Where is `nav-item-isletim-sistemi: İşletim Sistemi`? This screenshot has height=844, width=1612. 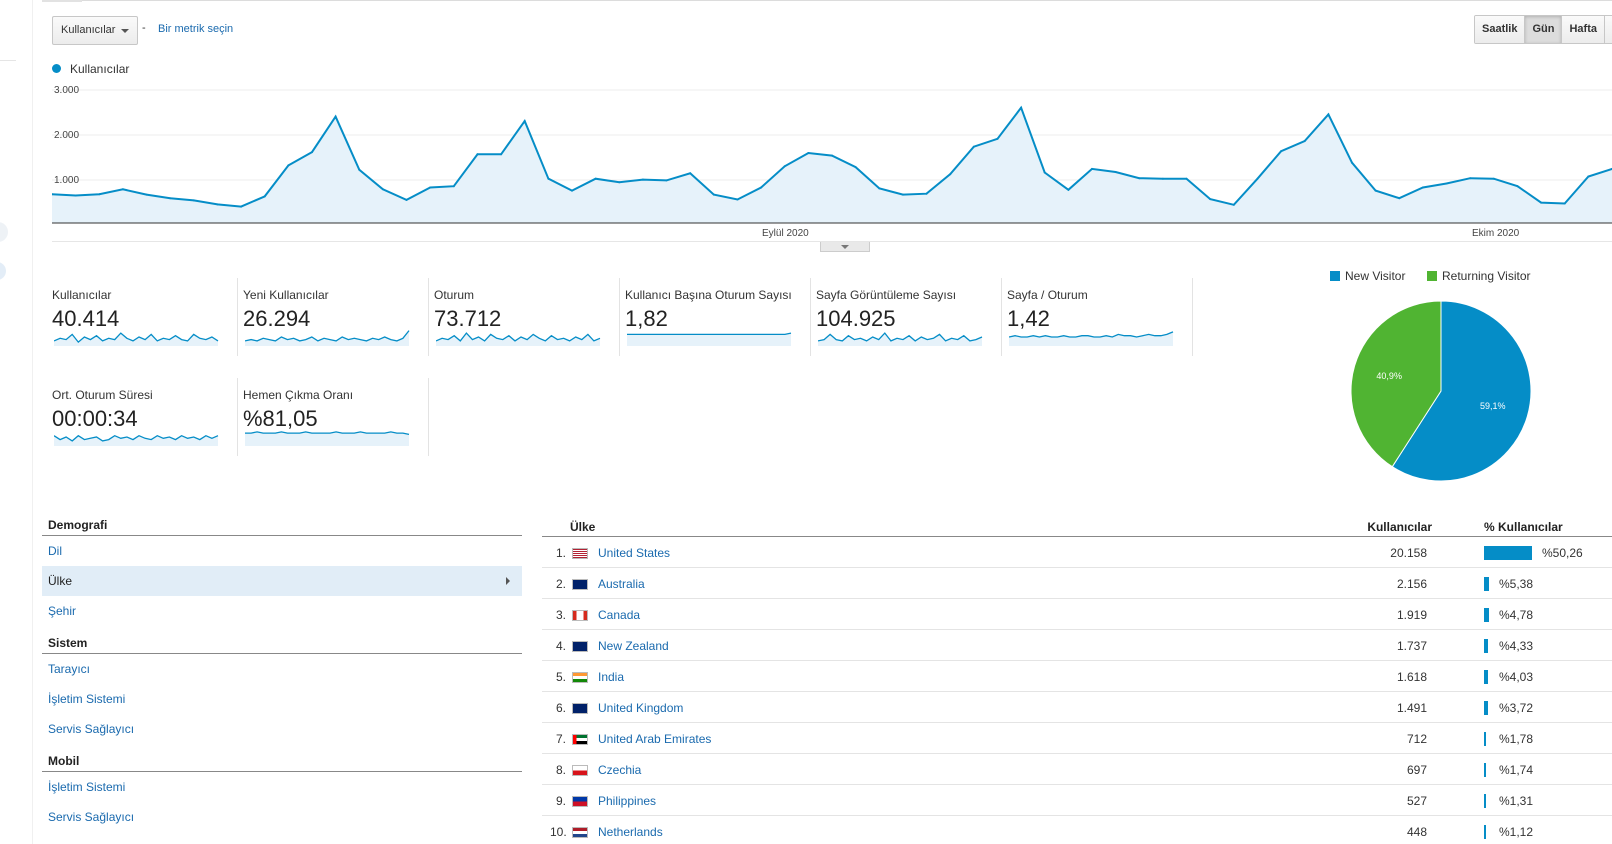 nav-item-isletim-sistemi: İşletim Sistemi is located at coordinates (282, 699).